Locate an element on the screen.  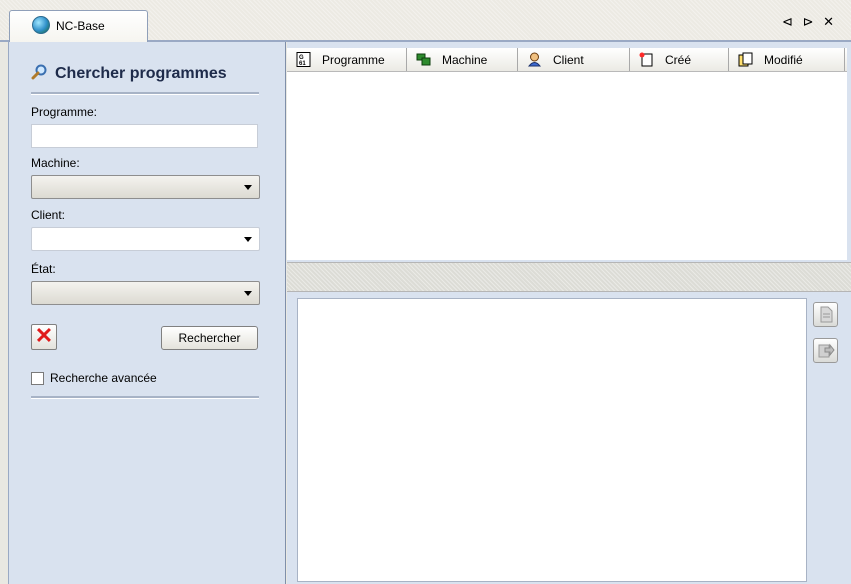
column-header-modifie: Modifié is located at coordinates (787, 59).